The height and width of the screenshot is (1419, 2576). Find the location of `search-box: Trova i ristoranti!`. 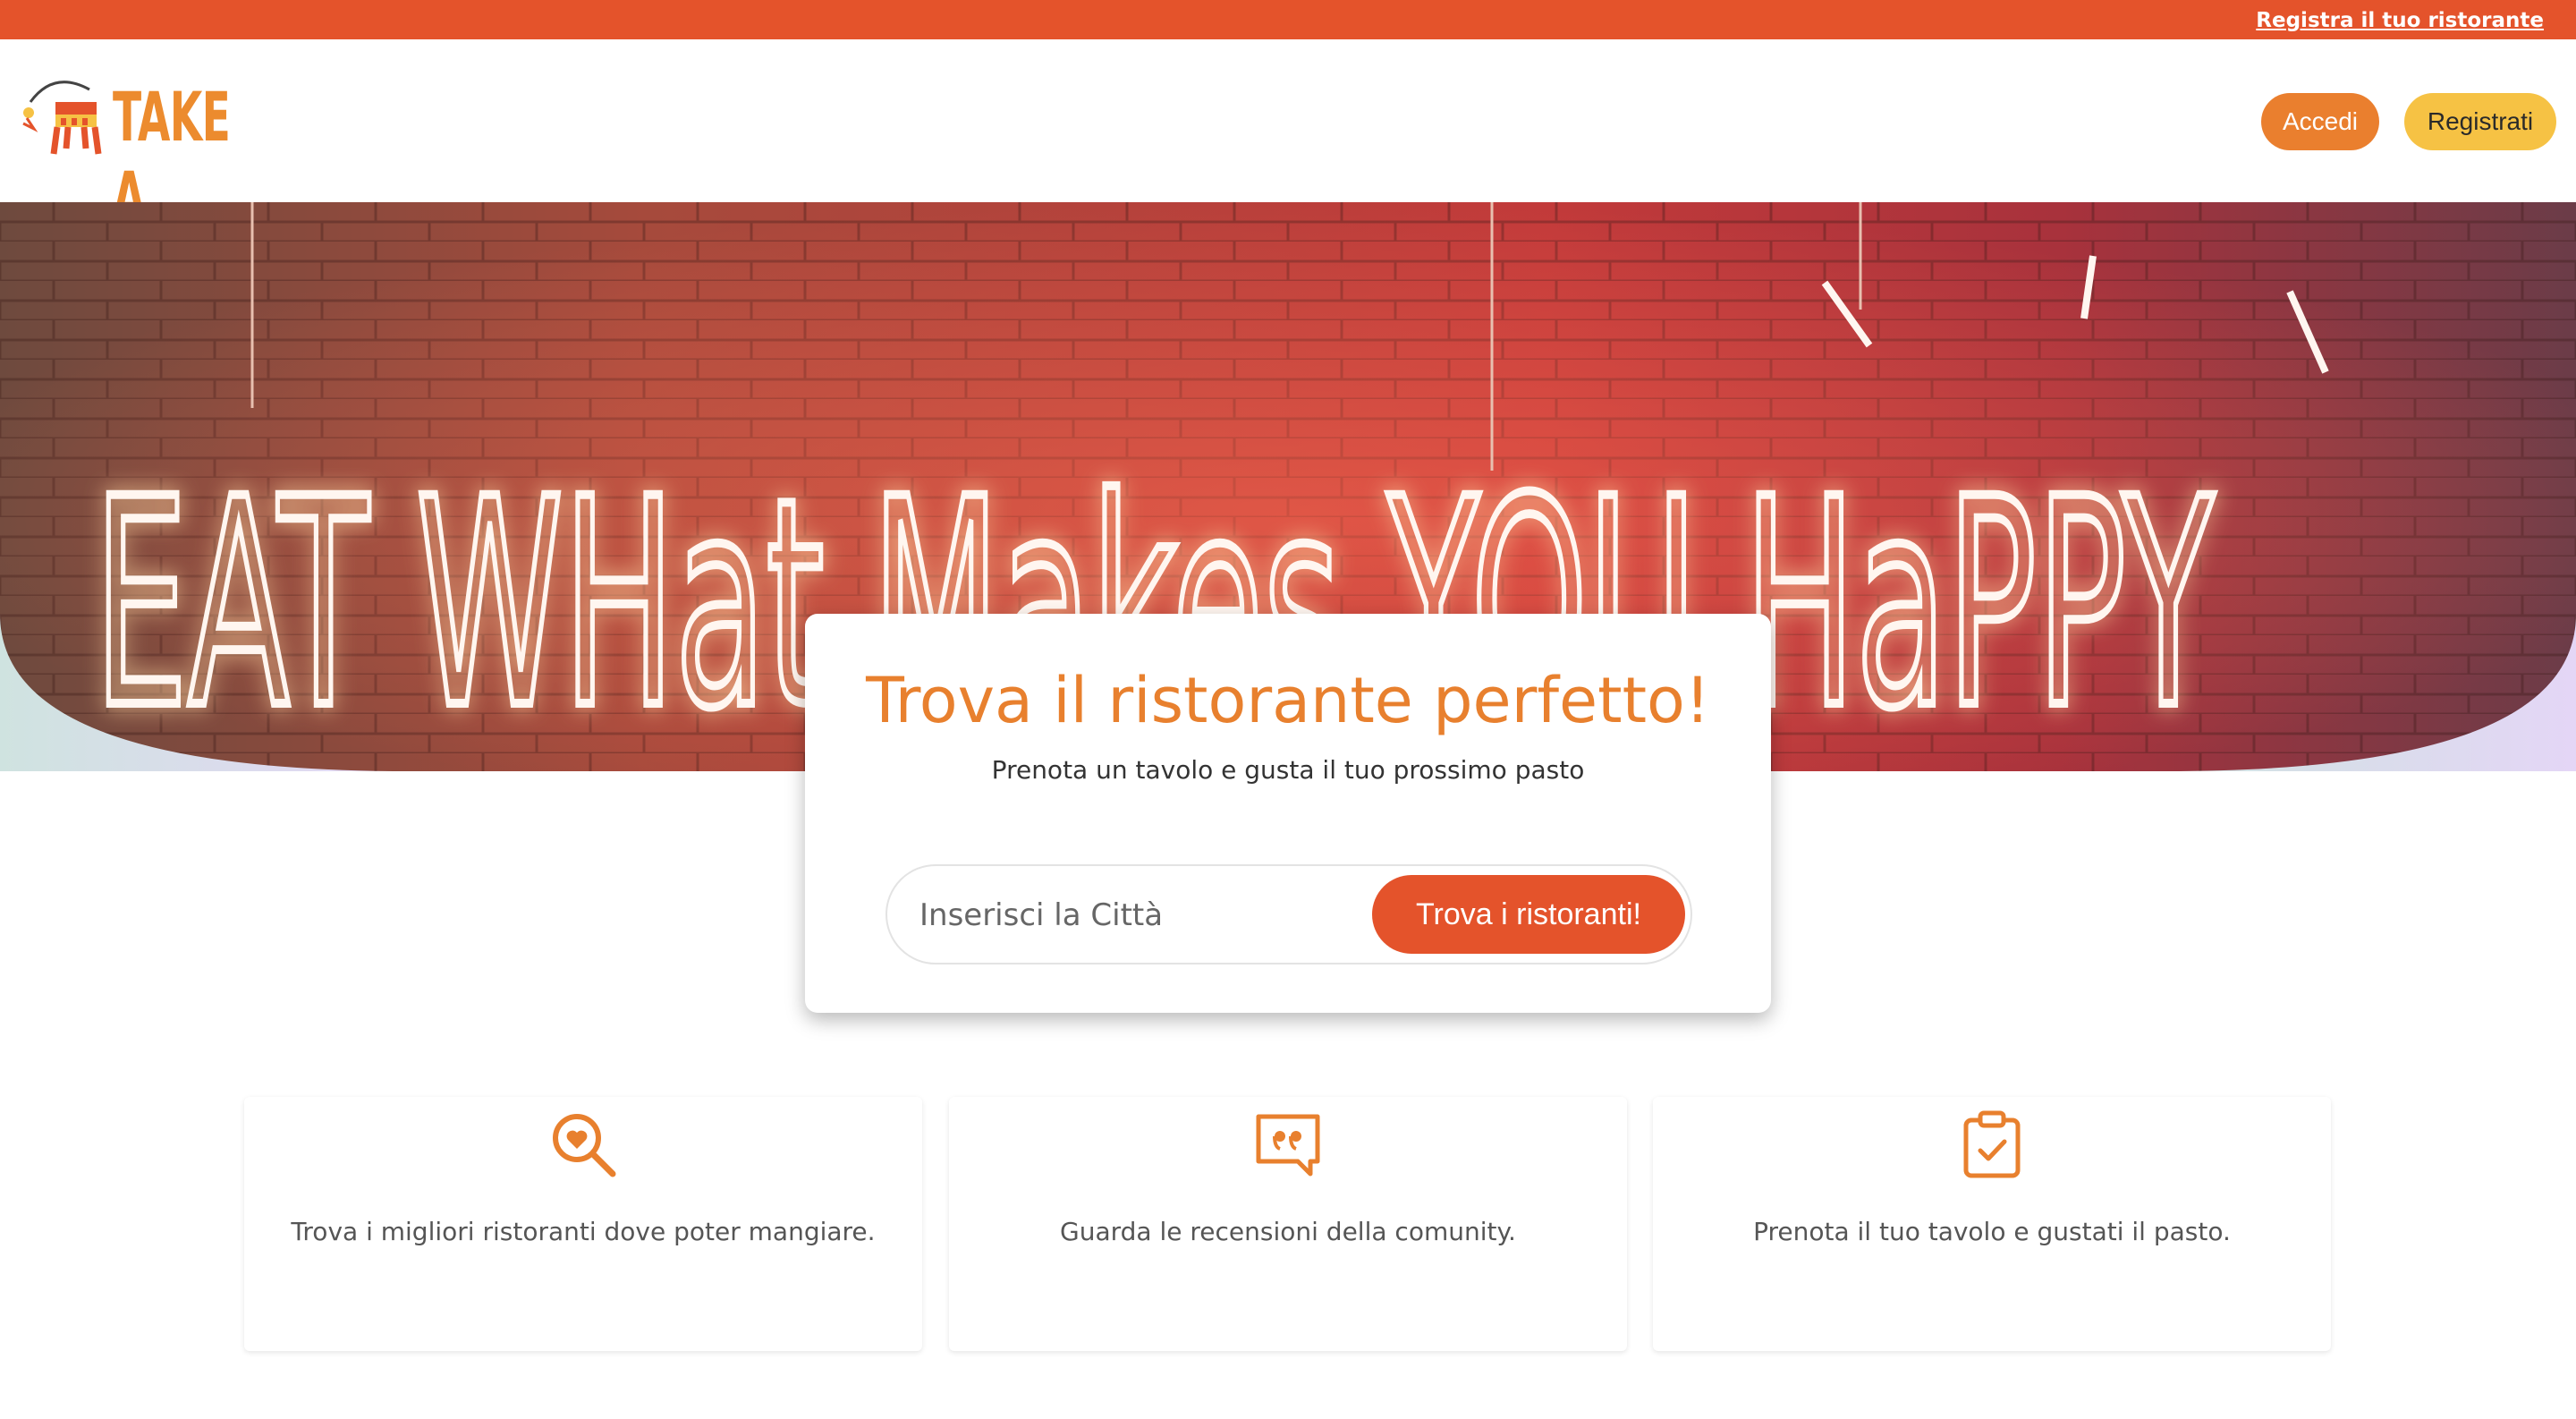

search-box: Trova i ristoranti! is located at coordinates (1289, 914).